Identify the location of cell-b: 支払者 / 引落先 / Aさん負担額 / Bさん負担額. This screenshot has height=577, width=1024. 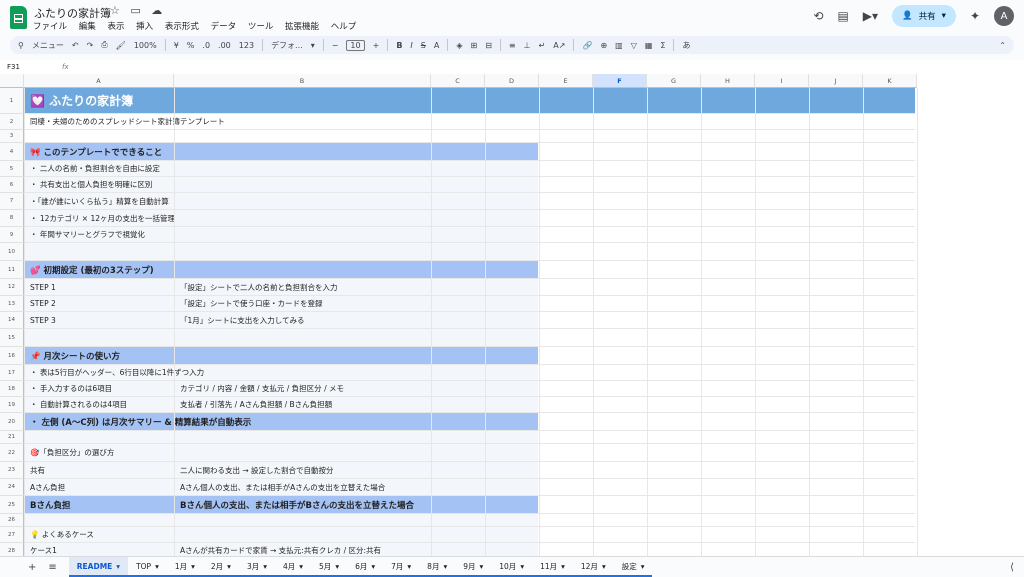
(302, 404).